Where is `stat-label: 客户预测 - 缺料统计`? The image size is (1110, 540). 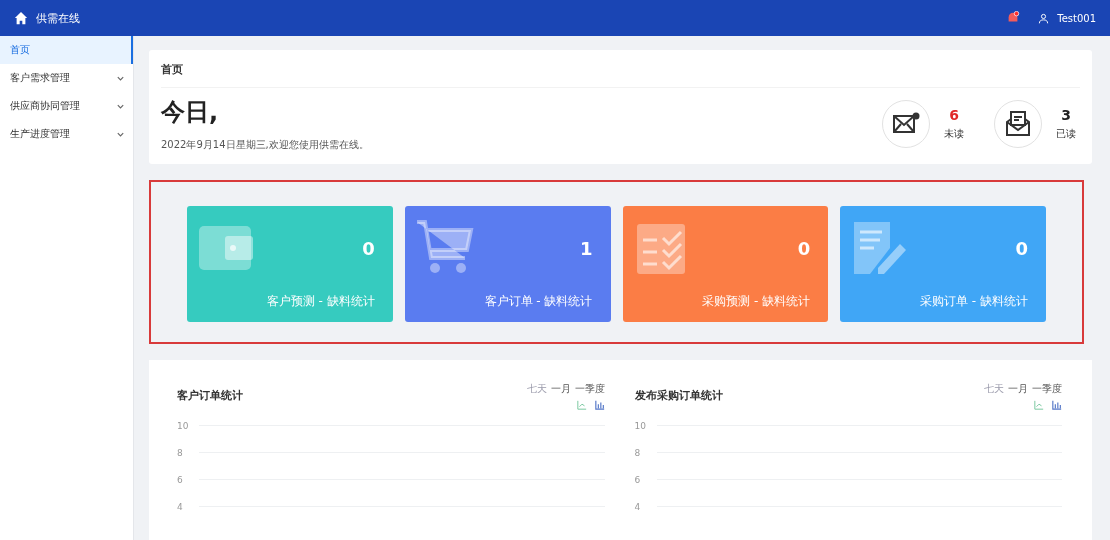
stat-label: 客户预测 - 缺料统计 is located at coordinates (320, 301).